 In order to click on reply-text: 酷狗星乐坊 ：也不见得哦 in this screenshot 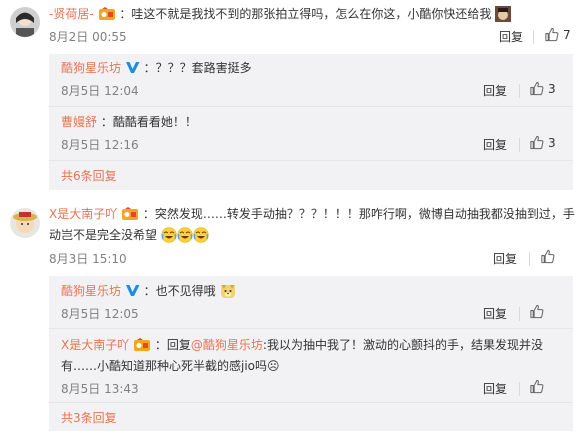, I will do `click(148, 291)`.